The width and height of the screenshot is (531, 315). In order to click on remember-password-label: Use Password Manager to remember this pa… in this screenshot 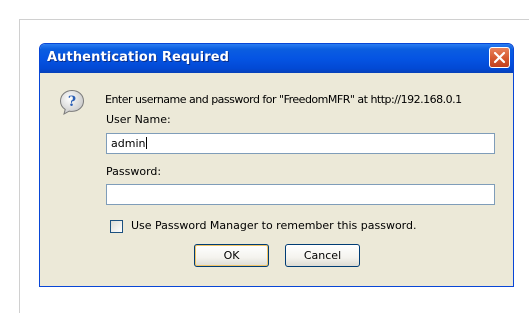, I will do `click(273, 225)`.